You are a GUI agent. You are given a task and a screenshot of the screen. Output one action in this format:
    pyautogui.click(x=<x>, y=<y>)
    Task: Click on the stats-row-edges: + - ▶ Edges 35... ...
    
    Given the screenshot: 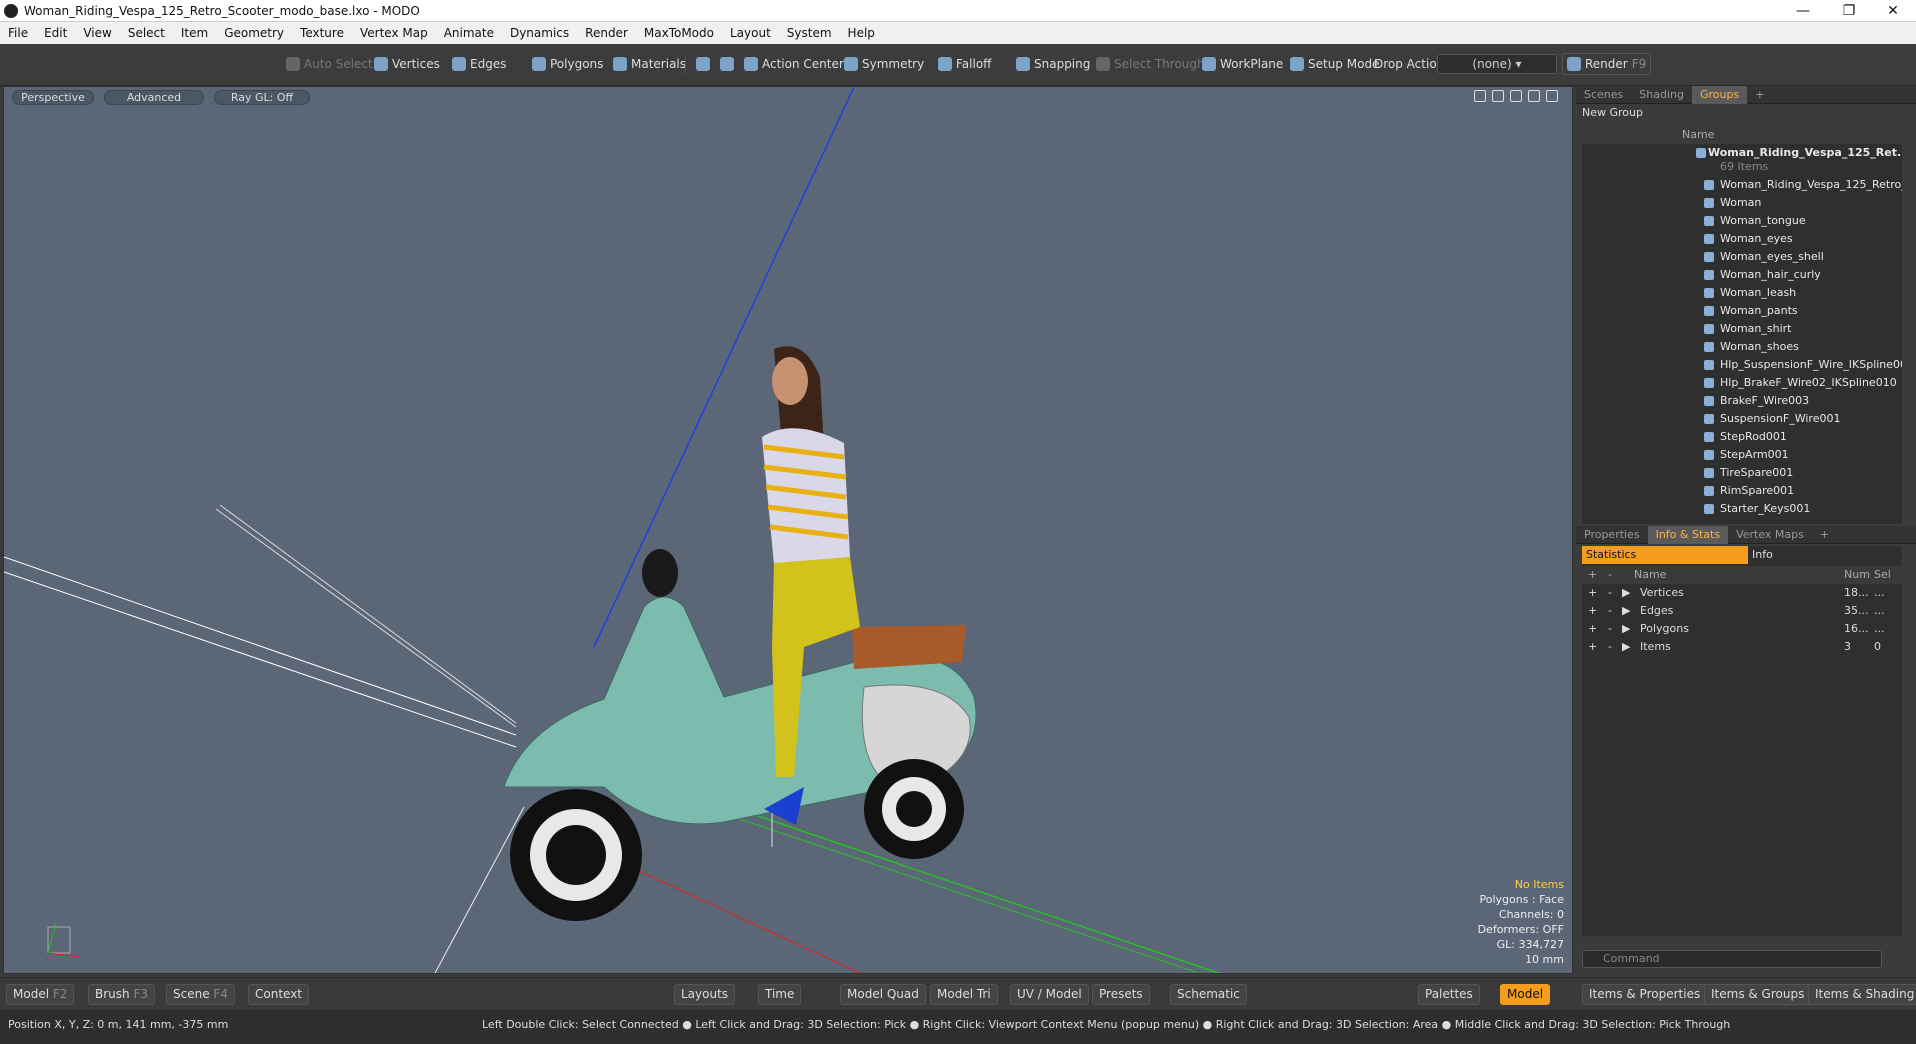 What is the action you would take?
    pyautogui.click(x=1742, y=611)
    